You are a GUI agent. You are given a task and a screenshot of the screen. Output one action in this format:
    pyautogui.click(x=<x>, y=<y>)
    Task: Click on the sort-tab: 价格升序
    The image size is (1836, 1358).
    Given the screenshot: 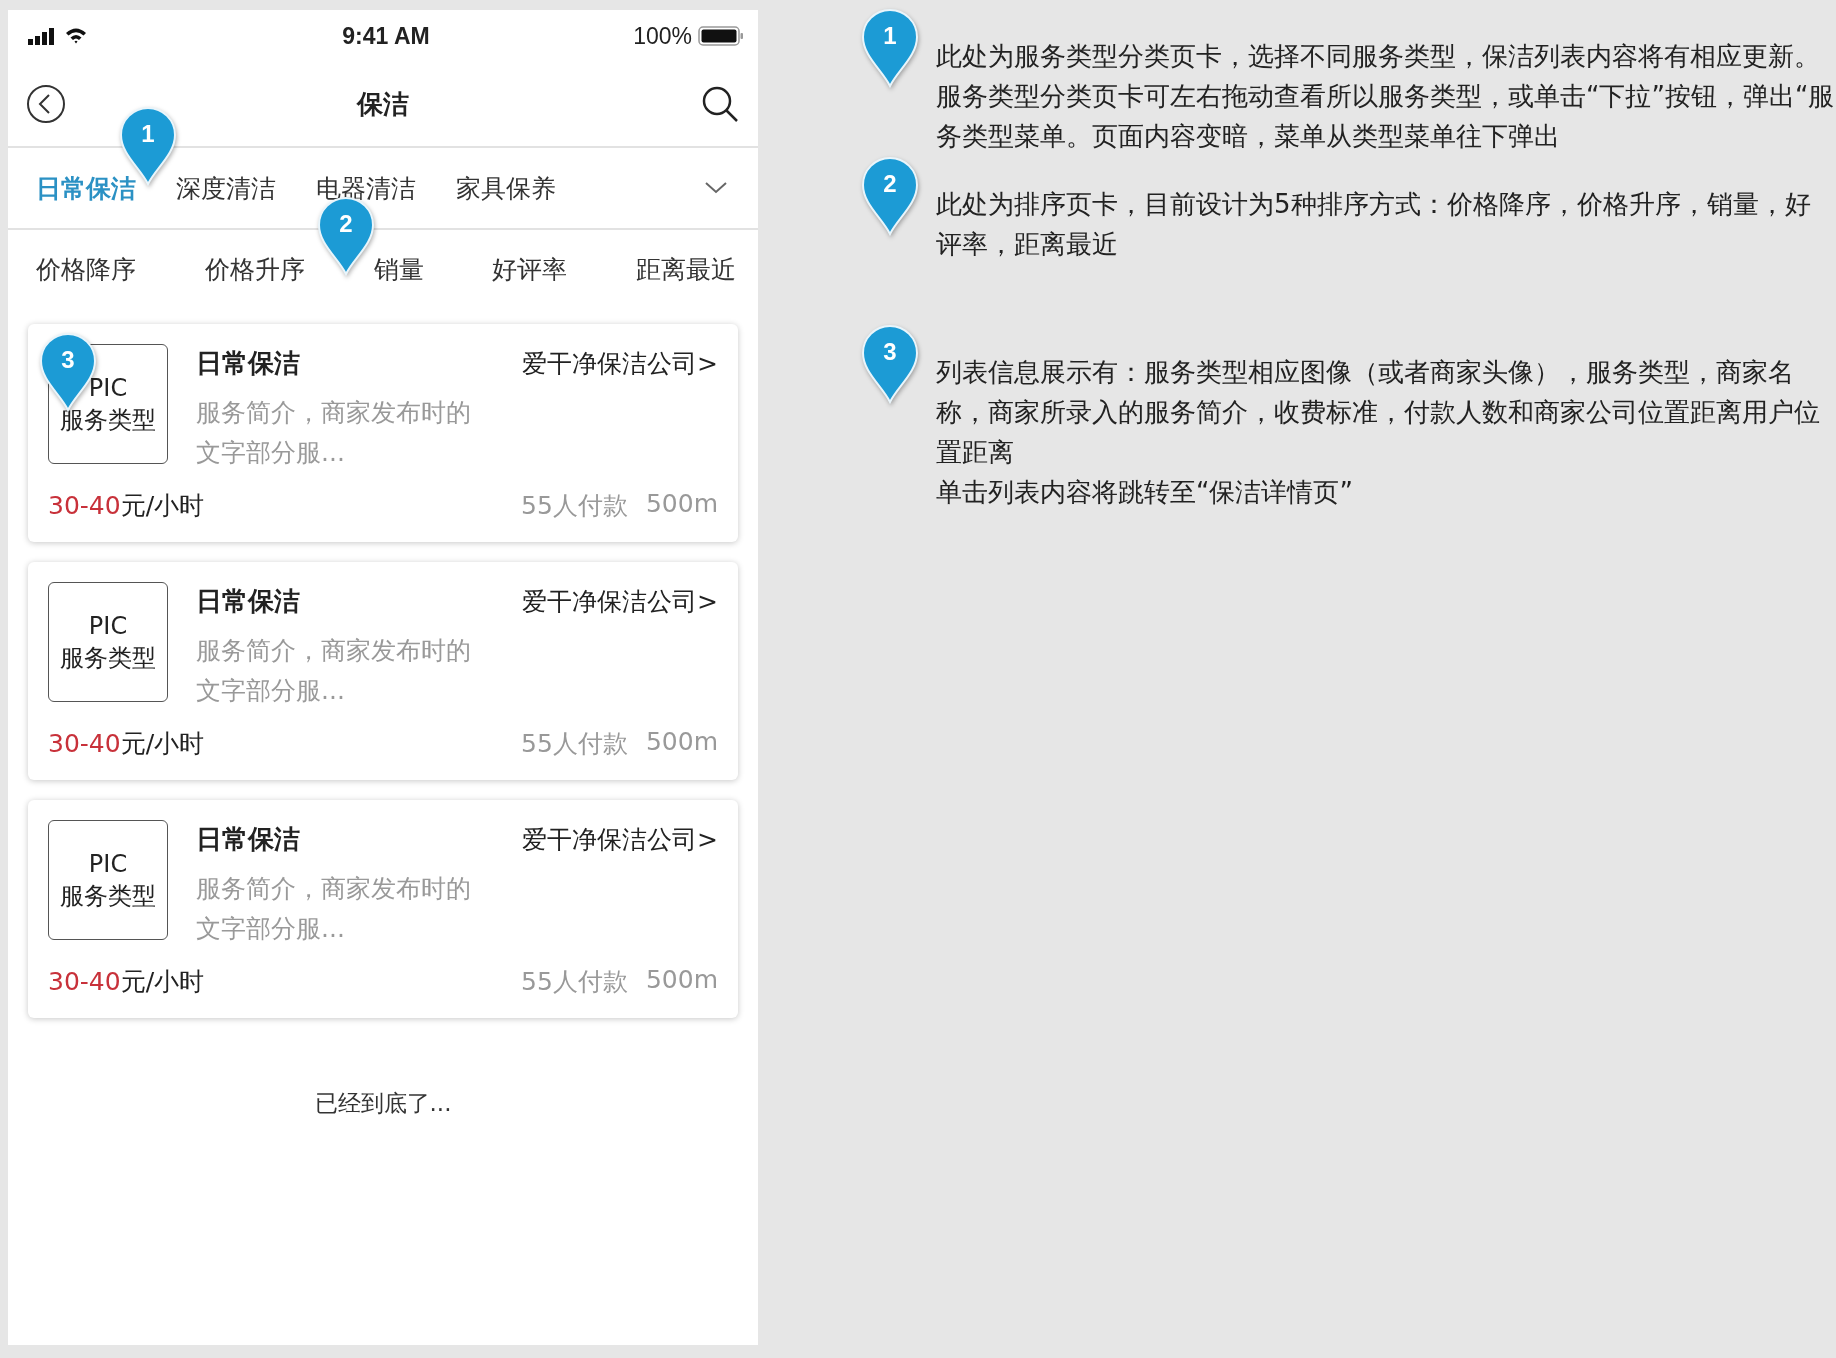 What is the action you would take?
    pyautogui.click(x=254, y=269)
    